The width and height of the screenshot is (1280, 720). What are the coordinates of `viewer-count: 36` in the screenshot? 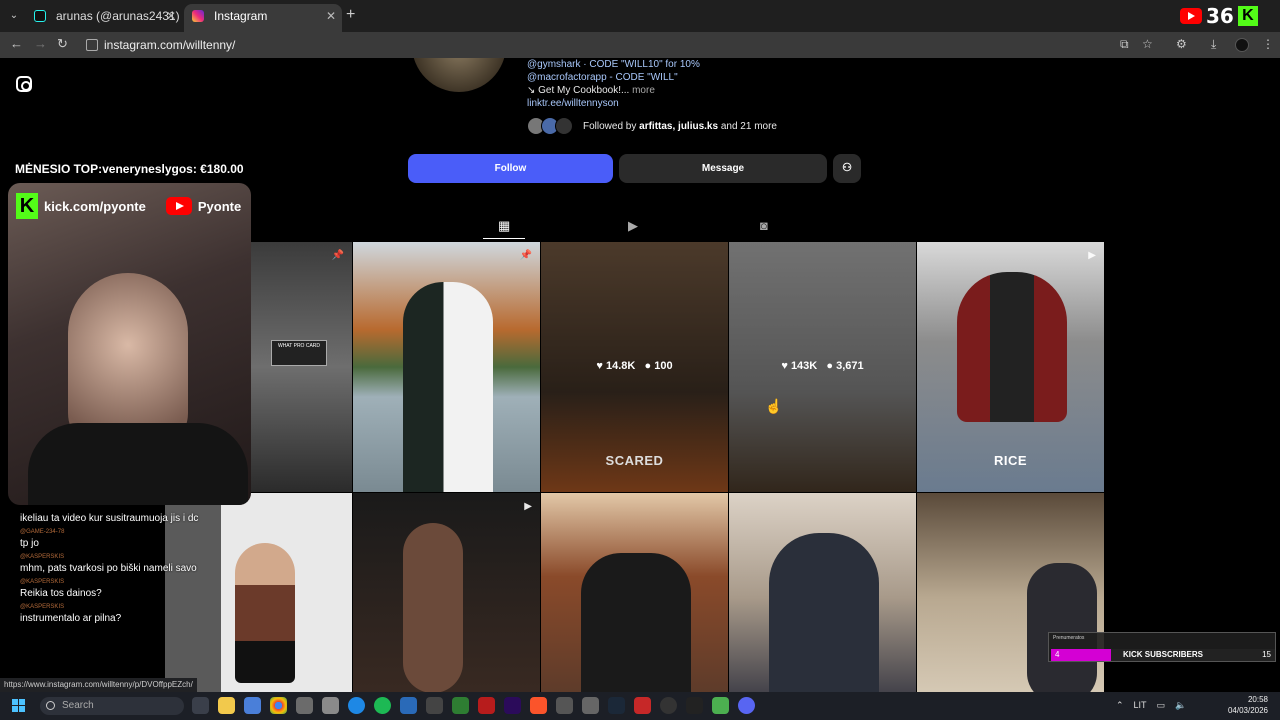 It's located at (1220, 16).